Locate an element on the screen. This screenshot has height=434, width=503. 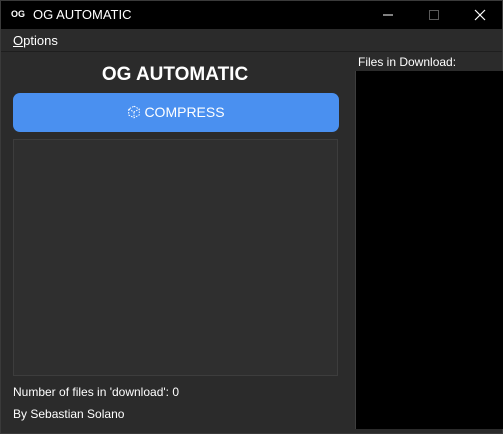
compress-button-content: COMPRESS is located at coordinates (176, 112).